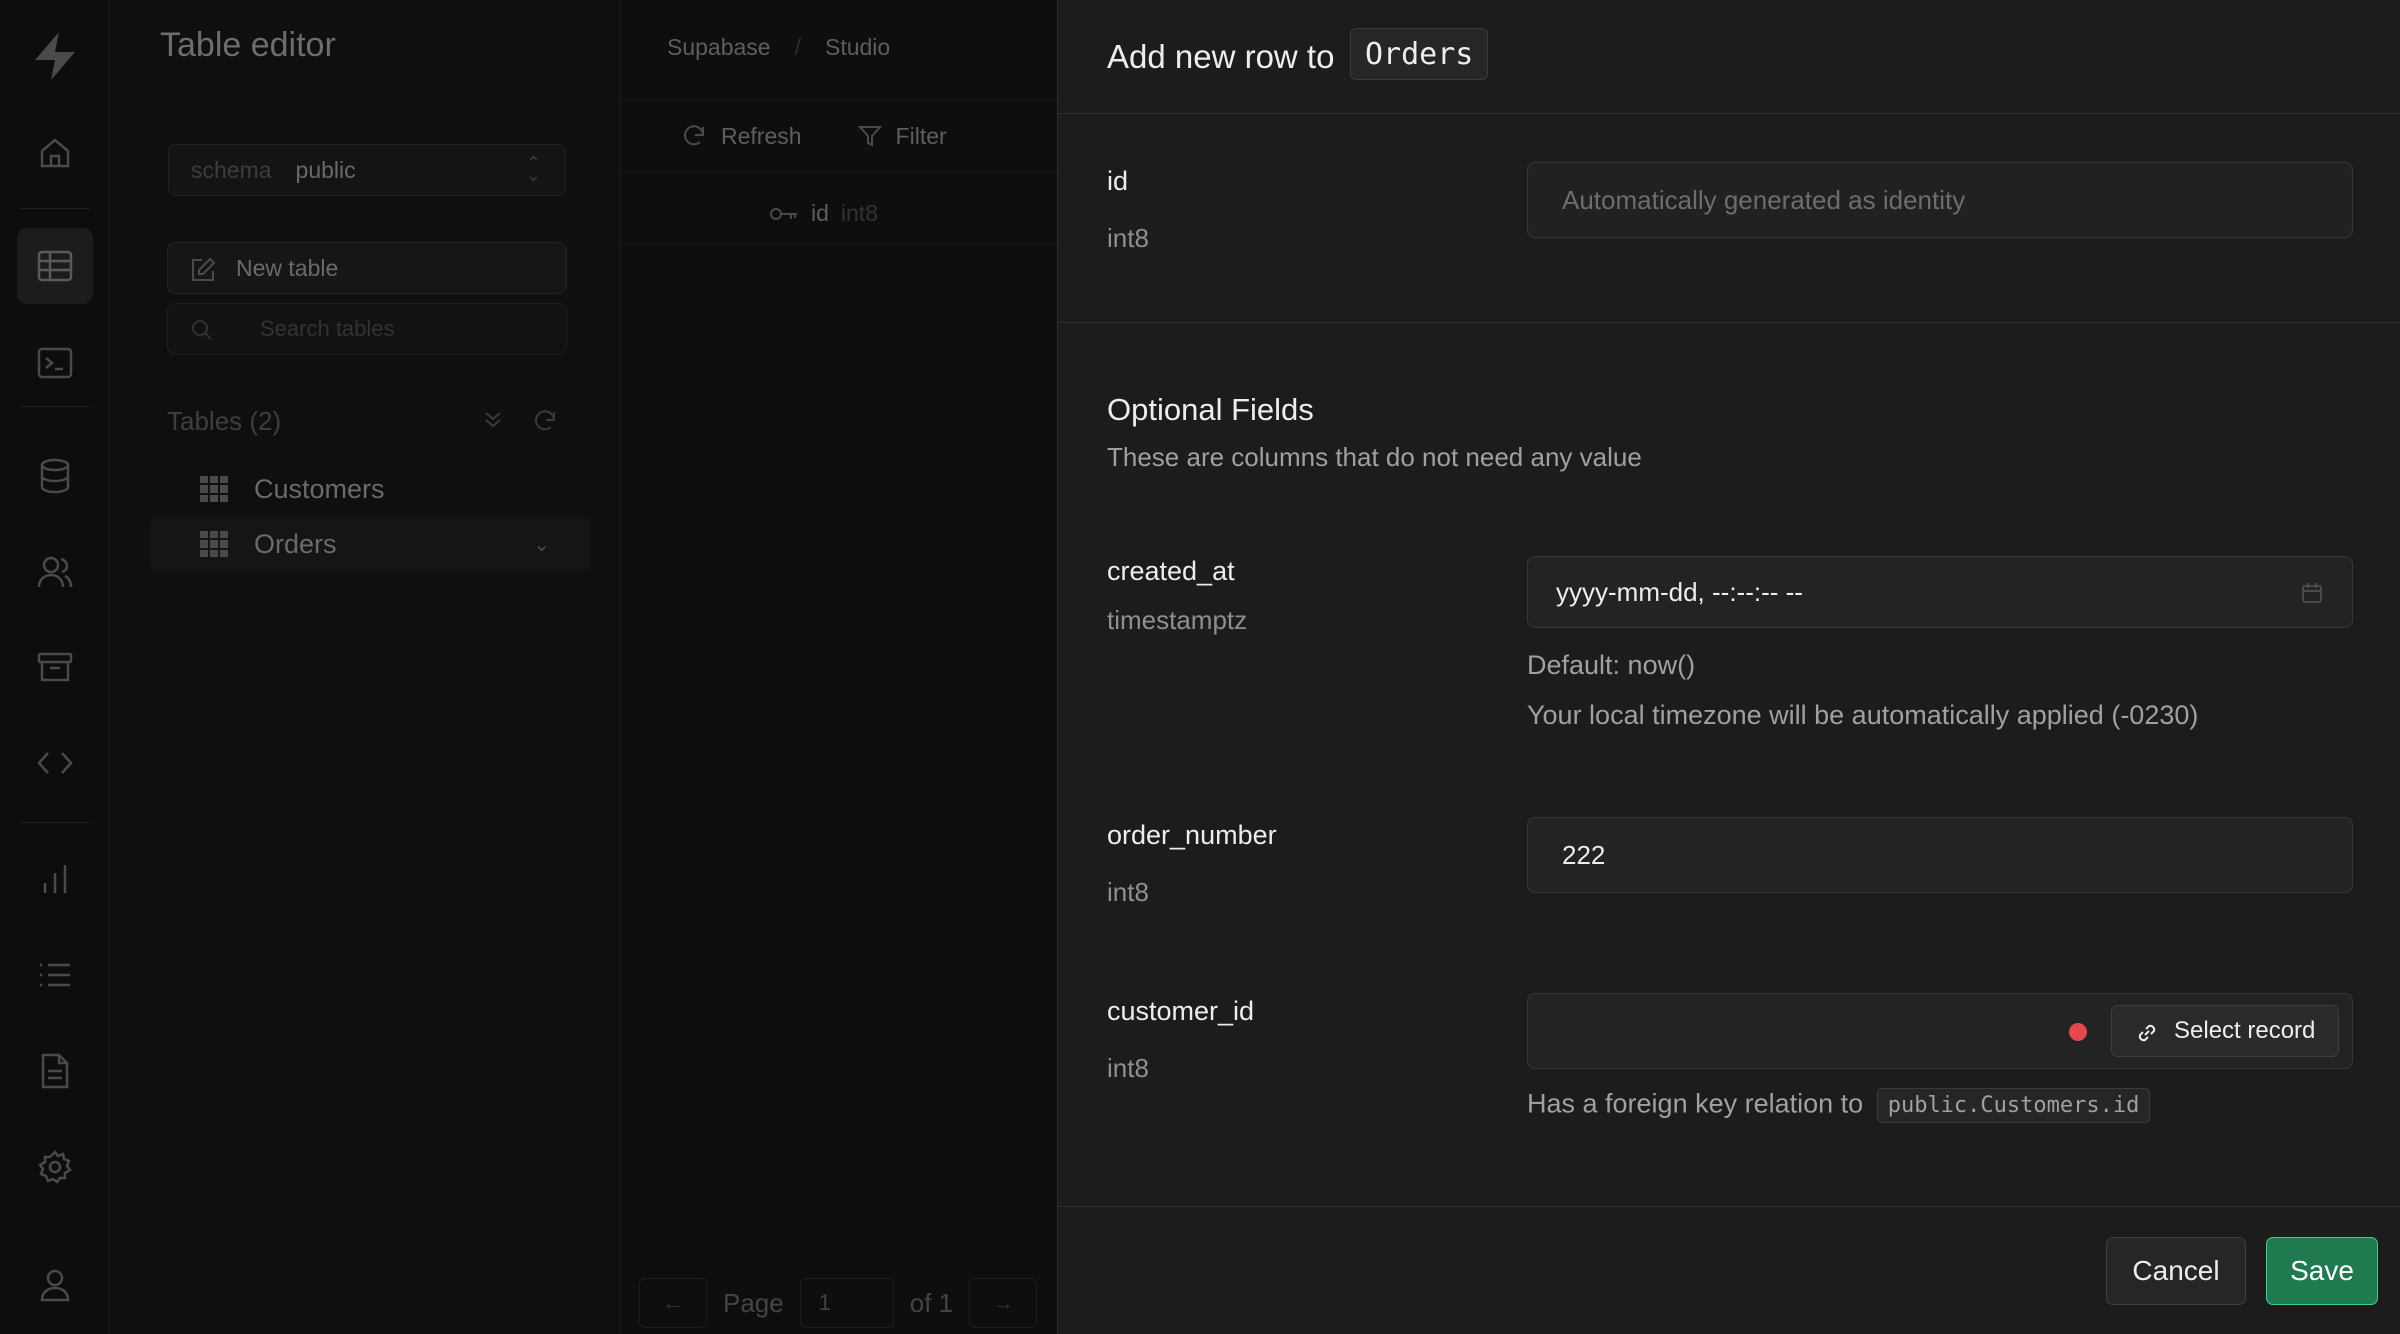 This screenshot has width=2400, height=1334. What do you see at coordinates (55, 476) in the screenshot?
I see `database-icon` at bounding box center [55, 476].